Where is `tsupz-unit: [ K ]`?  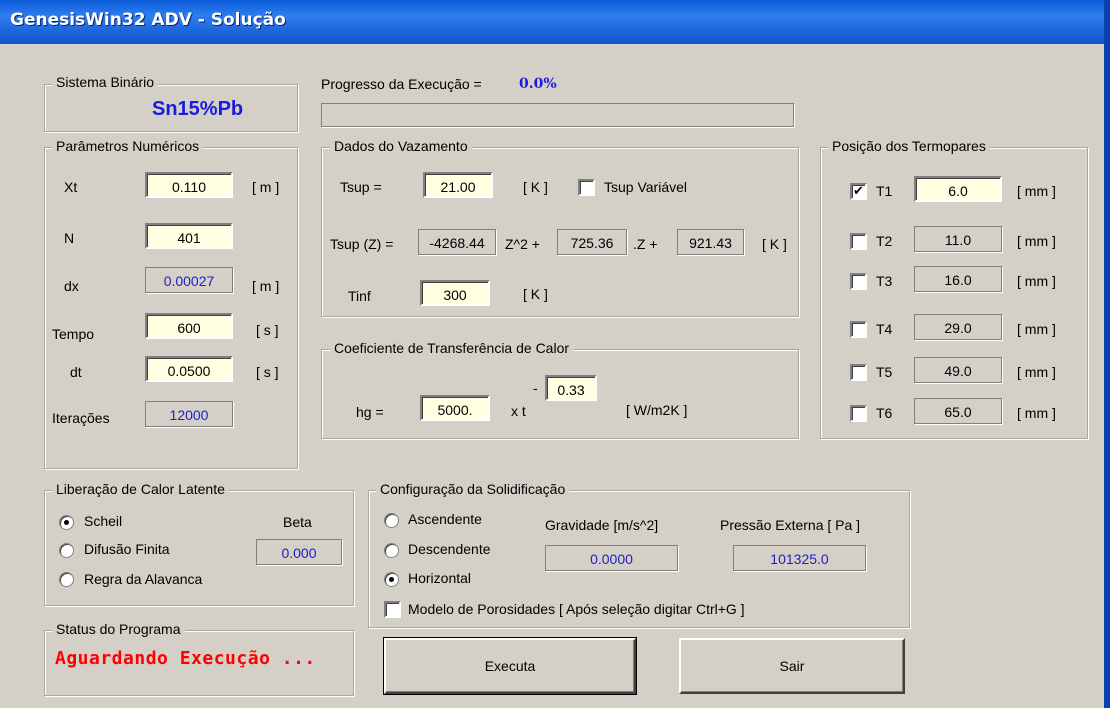 tsupz-unit: [ K ] is located at coordinates (774, 244).